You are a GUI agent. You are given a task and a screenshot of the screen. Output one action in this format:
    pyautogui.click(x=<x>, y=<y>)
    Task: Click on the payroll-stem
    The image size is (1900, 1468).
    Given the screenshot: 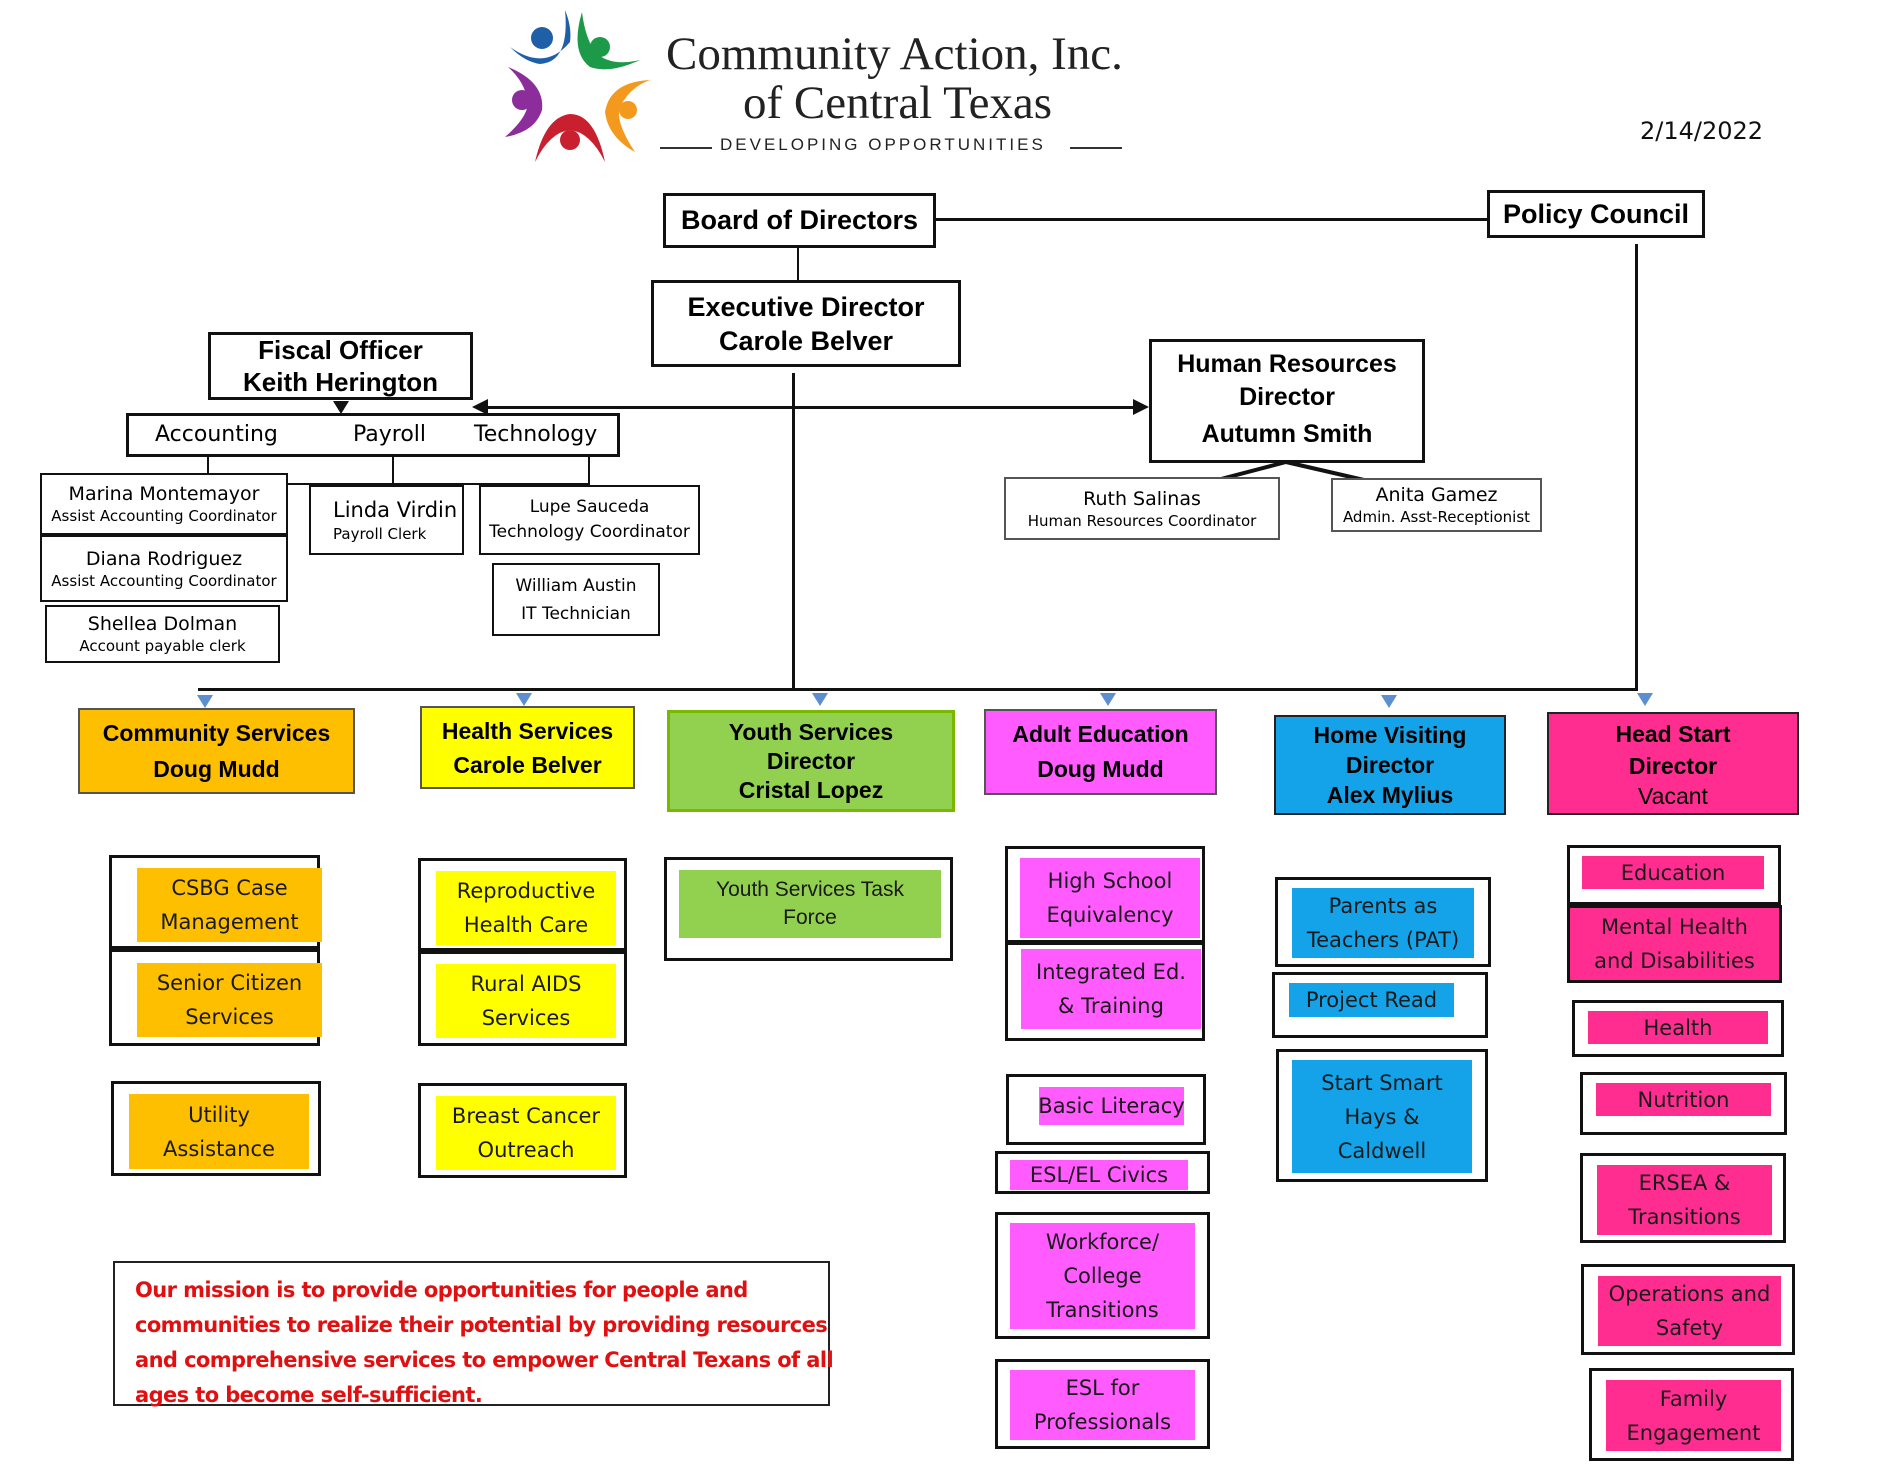 What is the action you would take?
    pyautogui.click(x=393, y=470)
    